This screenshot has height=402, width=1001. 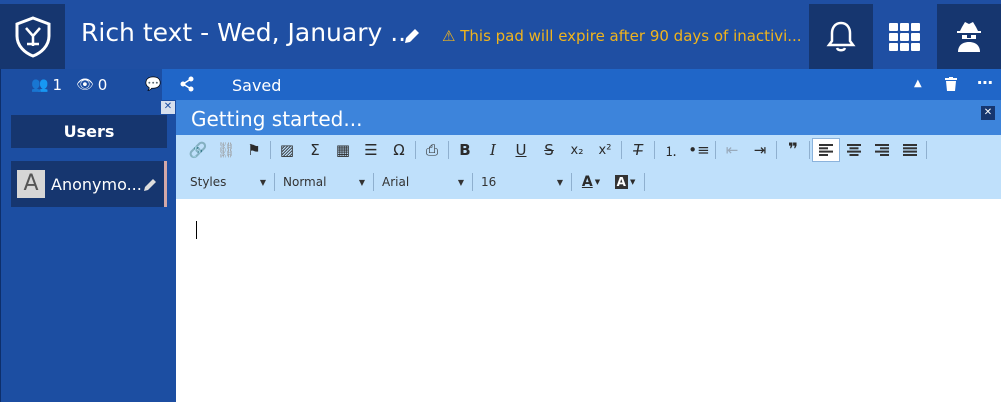 I want to click on user-count: 1, so click(x=57, y=84).